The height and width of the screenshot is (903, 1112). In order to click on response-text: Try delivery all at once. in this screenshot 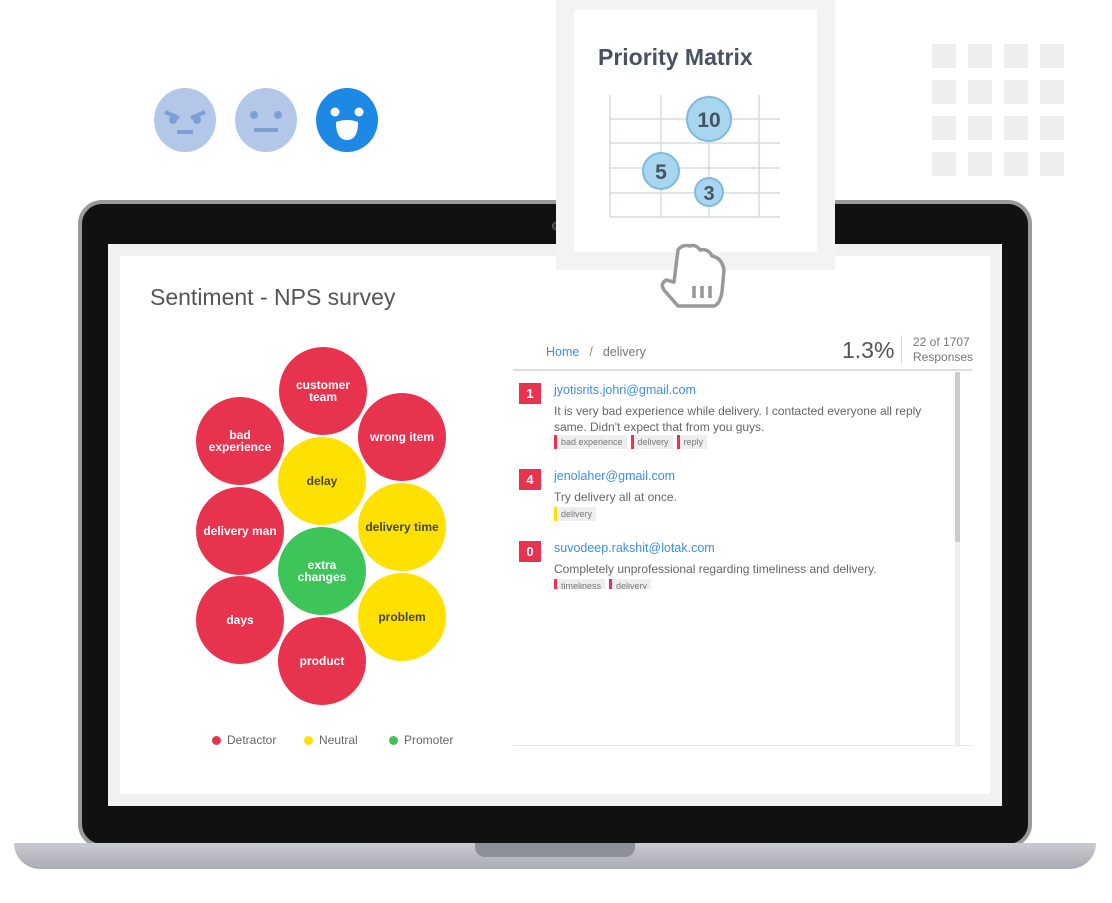, I will do `click(615, 497)`.